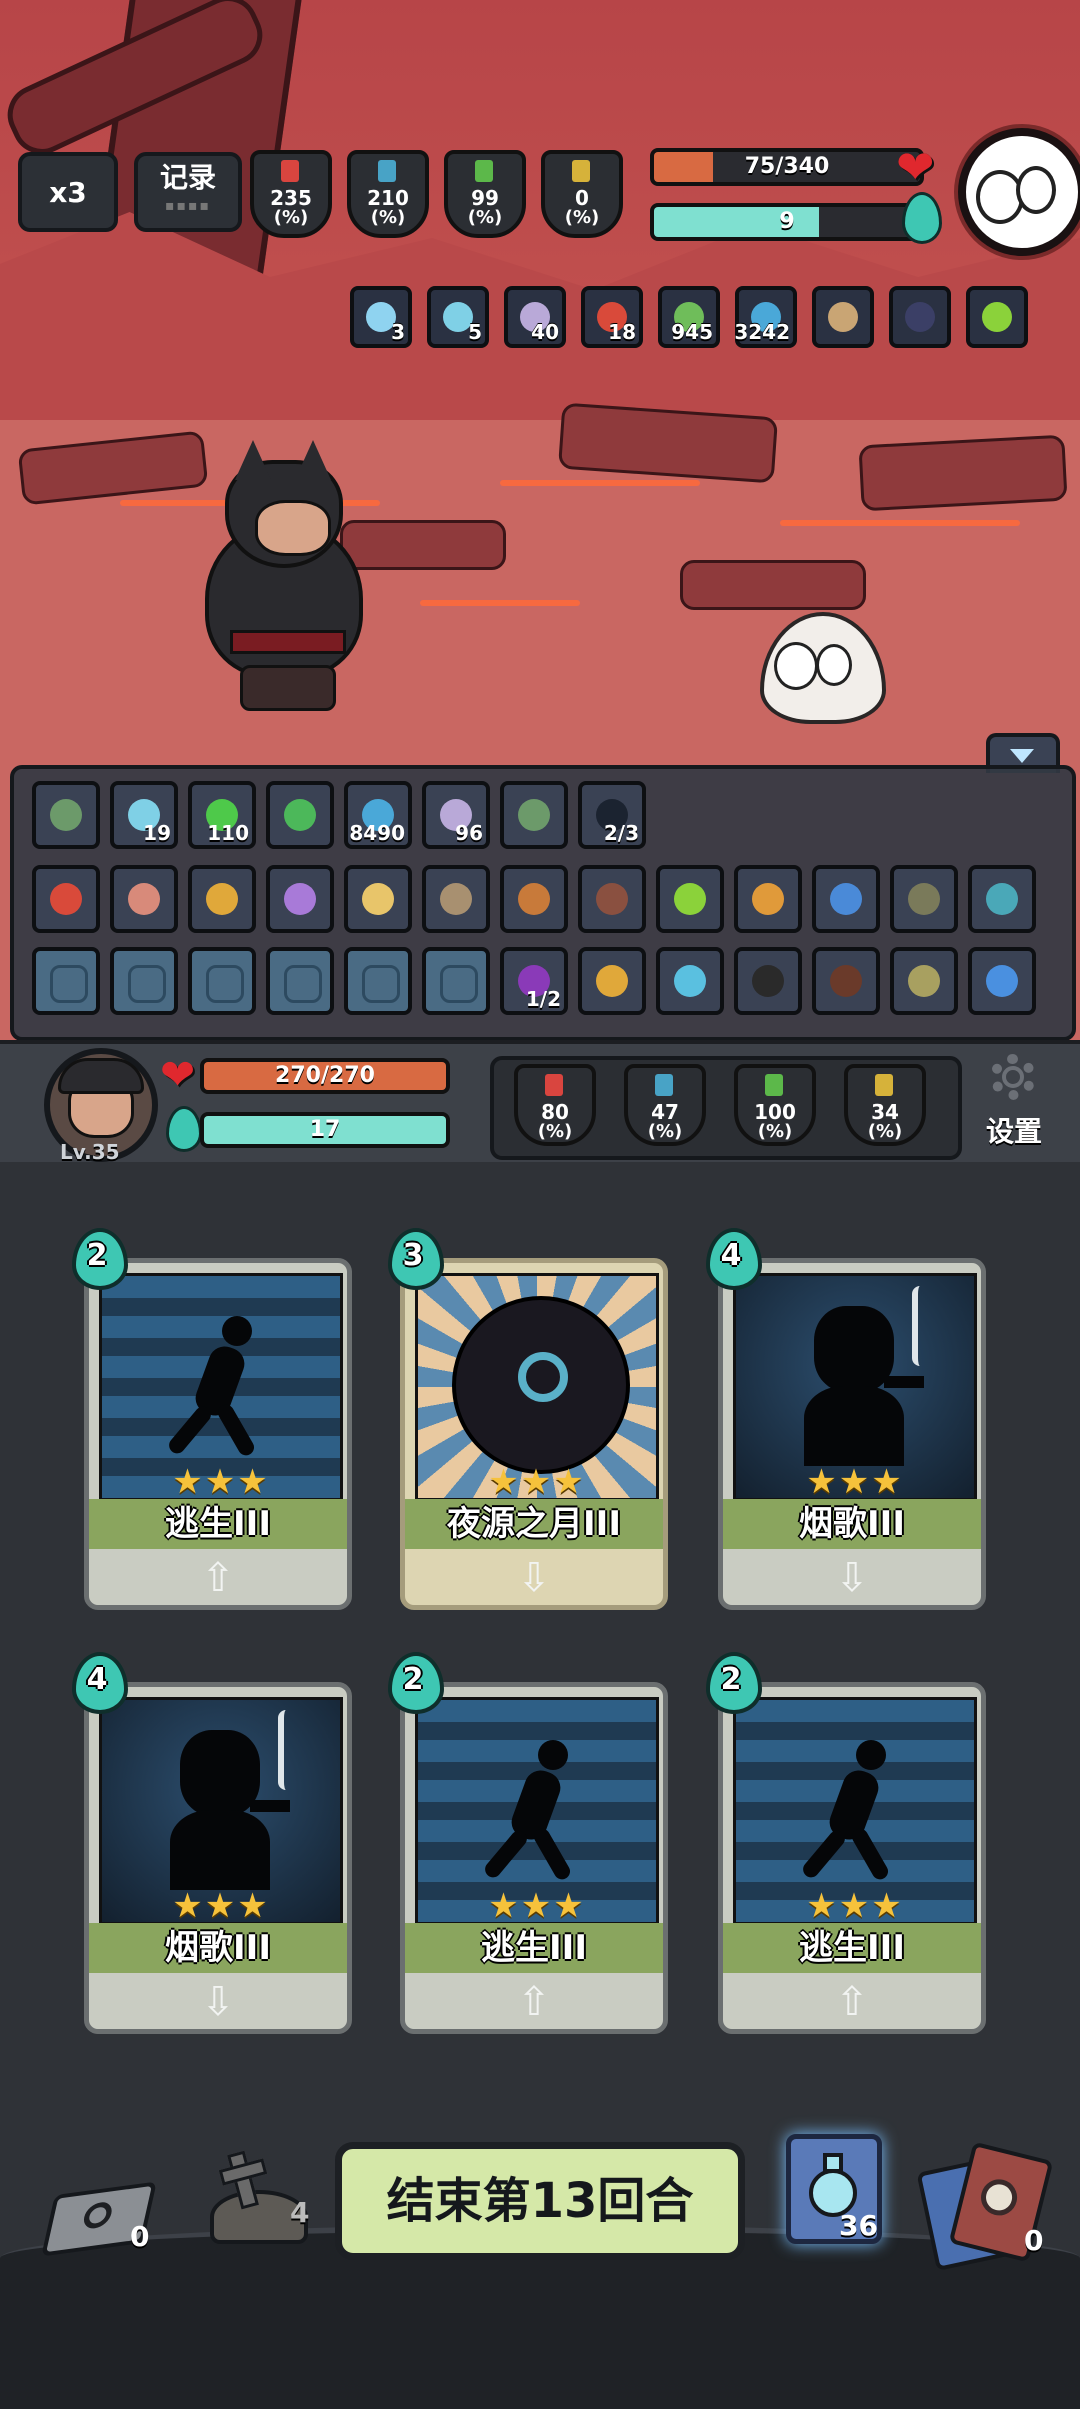 This screenshot has height=2409, width=1080. I want to click on card-stars: ★★★, so click(221, 1481).